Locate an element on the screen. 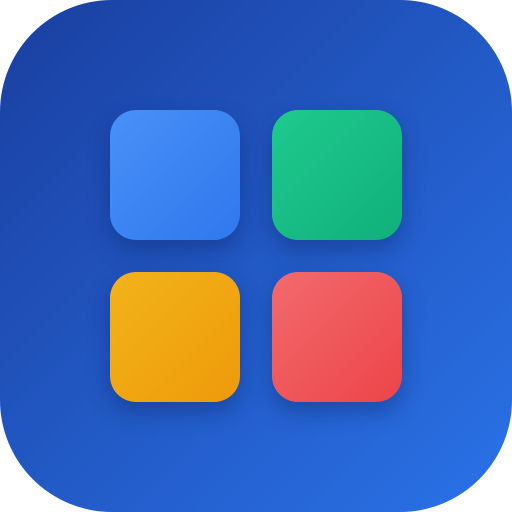  green-tile is located at coordinates (337, 175).